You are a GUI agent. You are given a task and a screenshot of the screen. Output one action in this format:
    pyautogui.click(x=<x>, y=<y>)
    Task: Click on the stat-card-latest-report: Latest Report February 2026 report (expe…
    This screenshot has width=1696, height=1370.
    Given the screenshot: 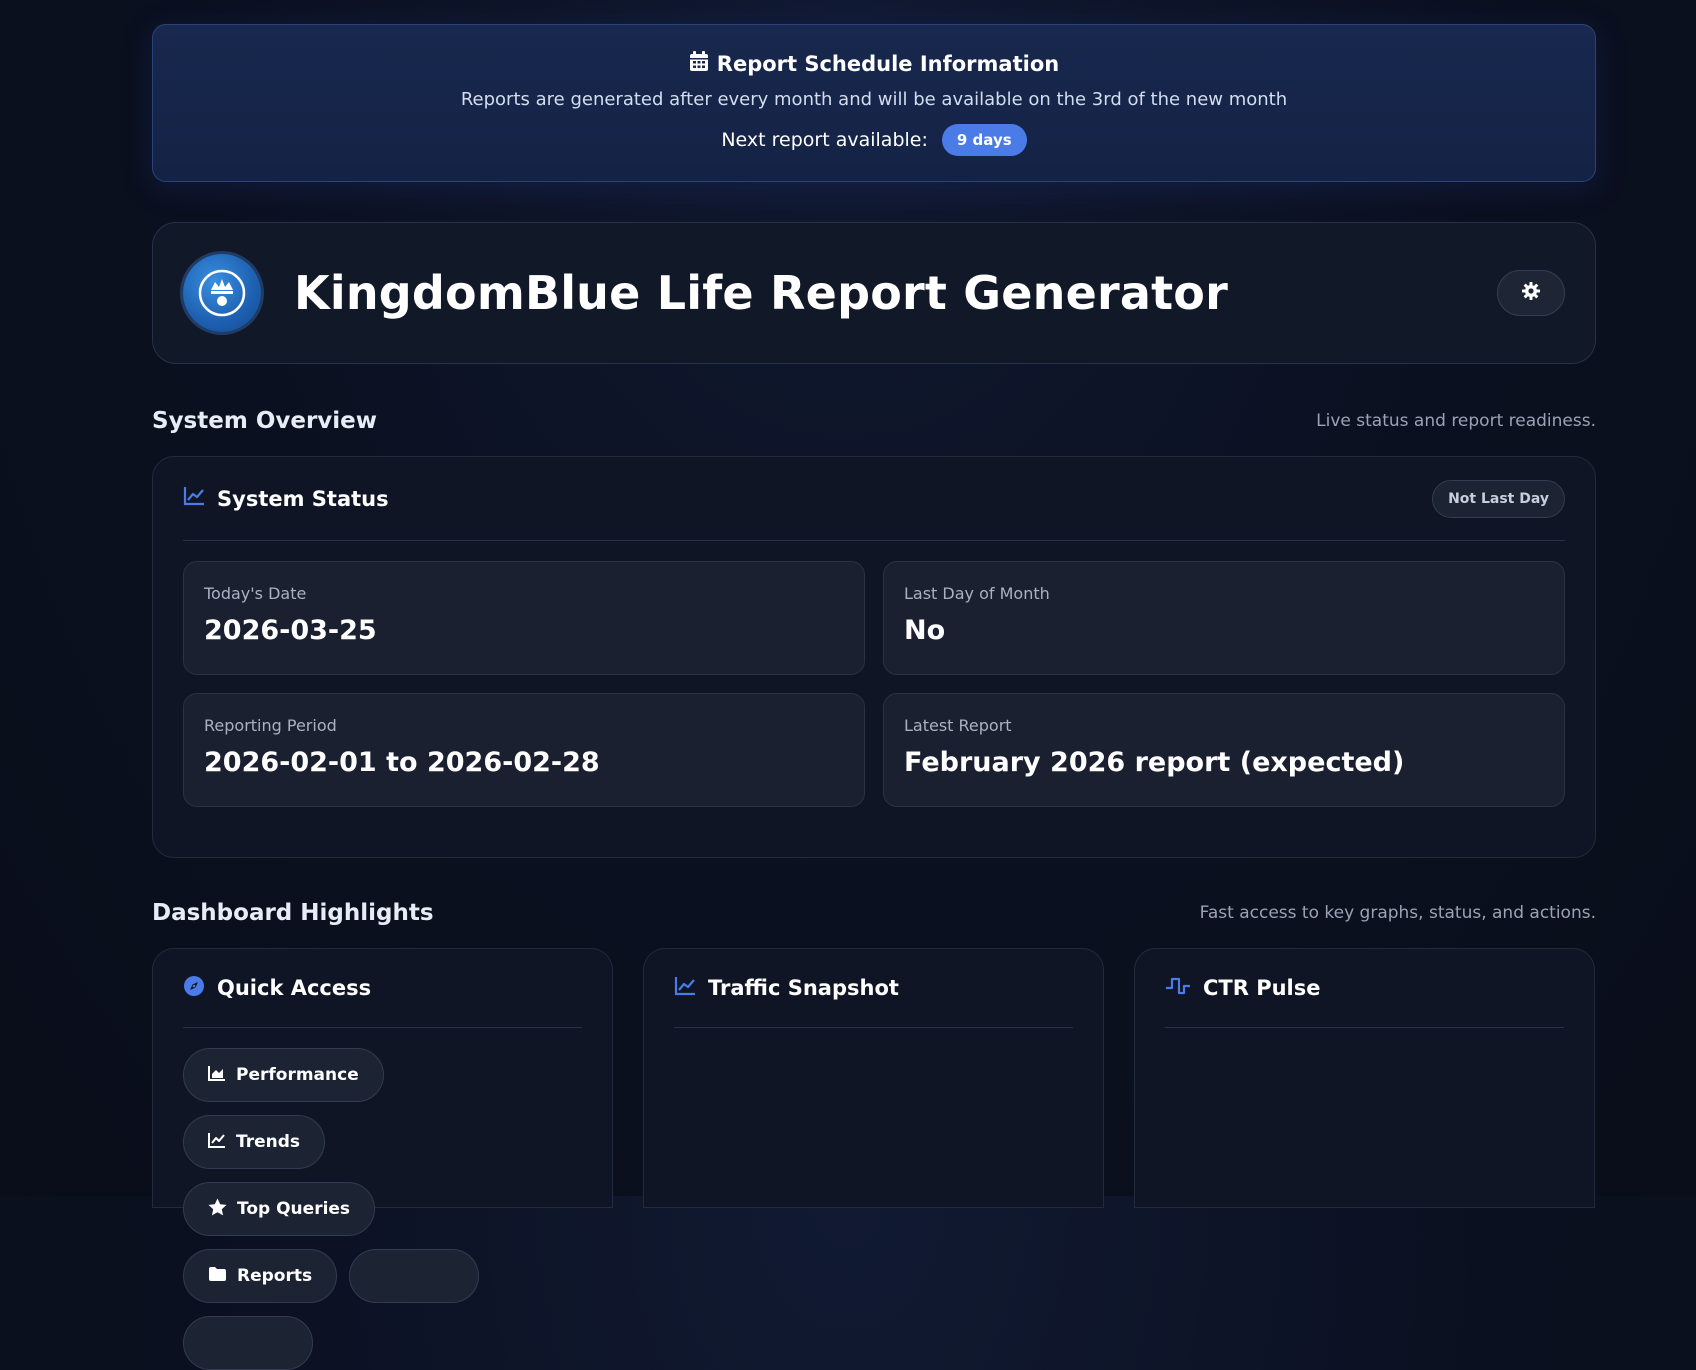 What is the action you would take?
    pyautogui.click(x=1224, y=750)
    